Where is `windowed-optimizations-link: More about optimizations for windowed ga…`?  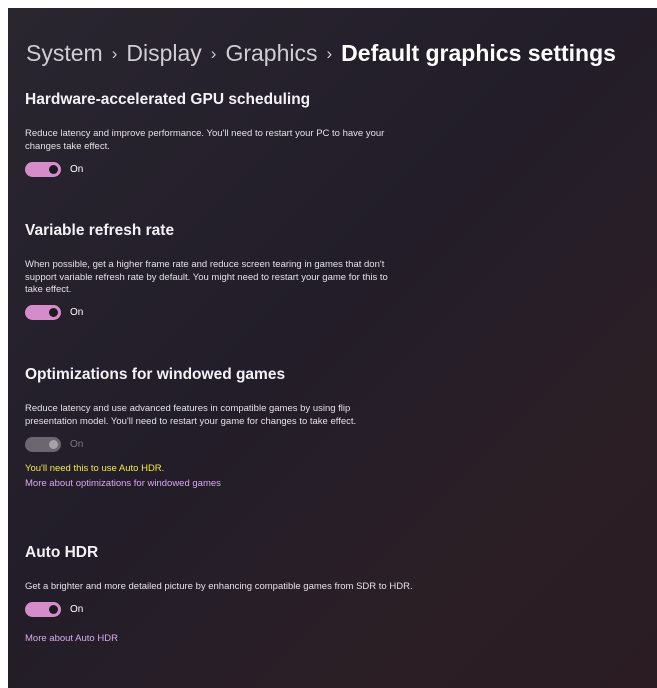
windowed-optimizations-link: More about optimizations for windowed ga… is located at coordinates (325, 484).